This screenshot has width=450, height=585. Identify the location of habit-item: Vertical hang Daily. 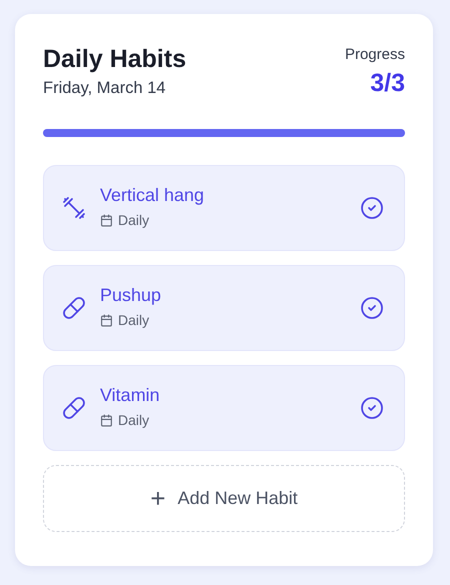
(224, 207).